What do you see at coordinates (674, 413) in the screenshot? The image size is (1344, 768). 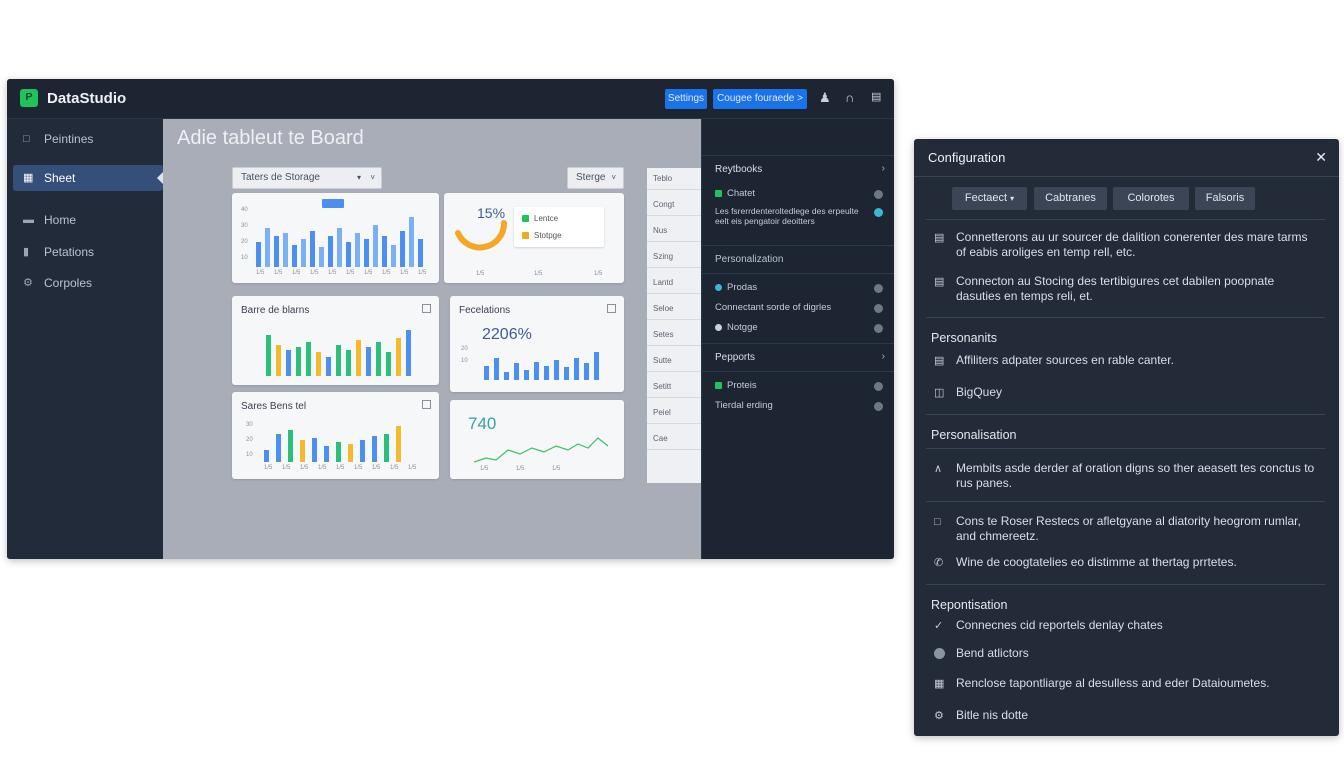 I see `field-list-item: Peiel` at bounding box center [674, 413].